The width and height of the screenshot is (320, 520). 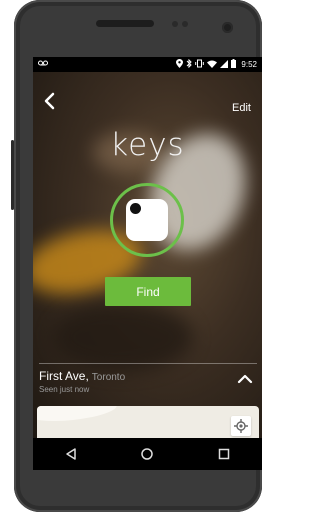 I want to click on back-chevron-icon, so click(x=49, y=101).